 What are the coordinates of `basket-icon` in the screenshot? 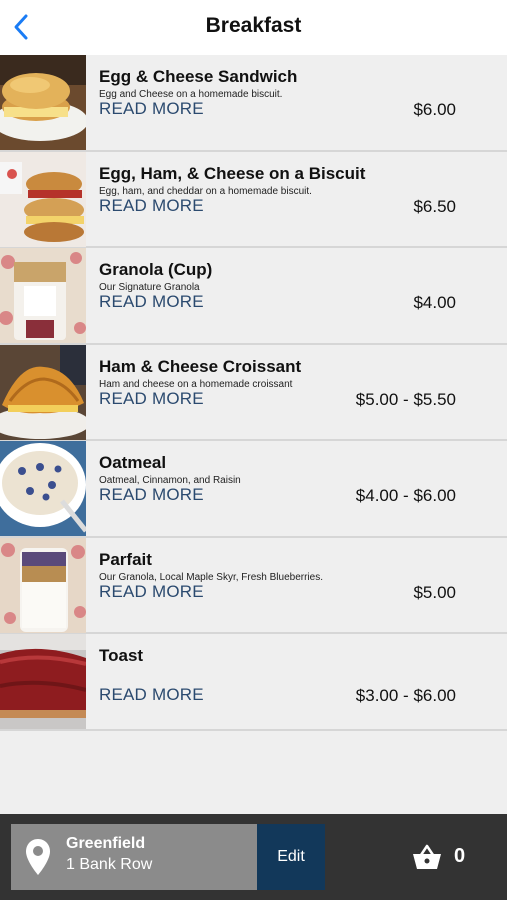 It's located at (427, 856).